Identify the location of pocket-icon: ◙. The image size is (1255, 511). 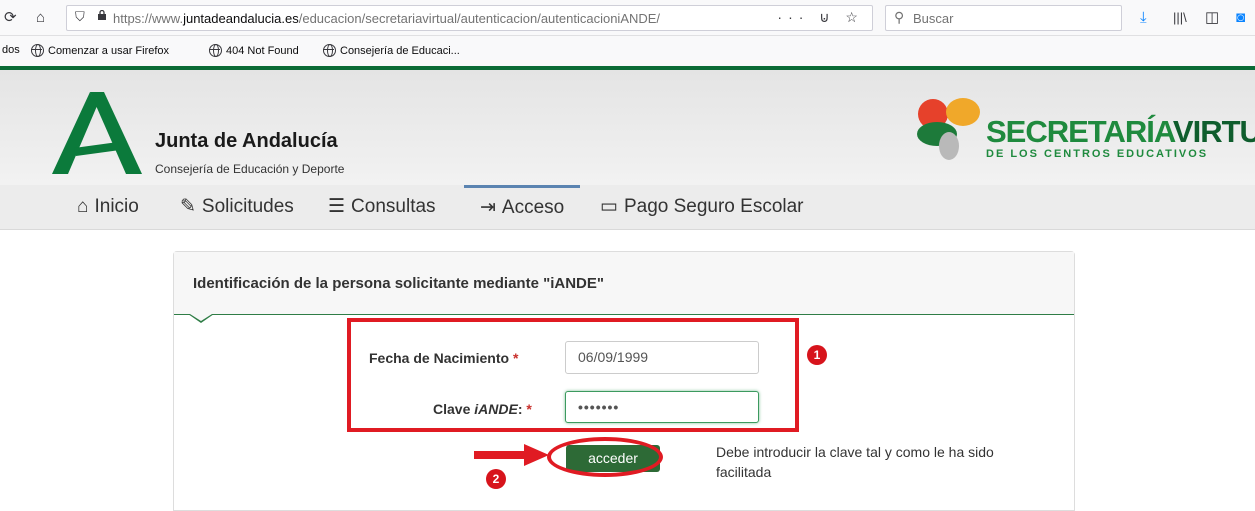
(1240, 18).